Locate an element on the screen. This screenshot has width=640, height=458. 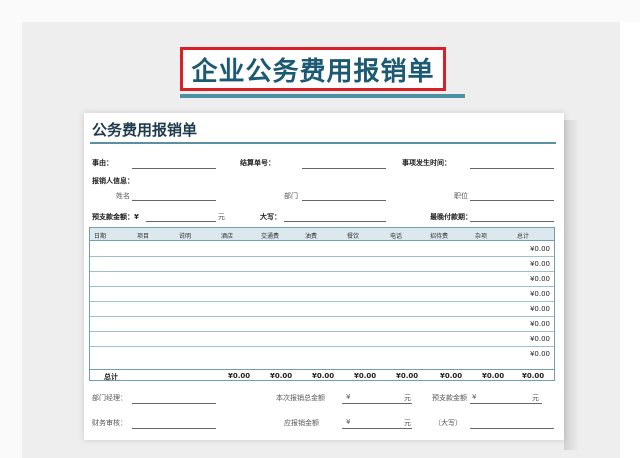
latest-pay-date-label: 最晚付款期： is located at coordinates (451, 217).